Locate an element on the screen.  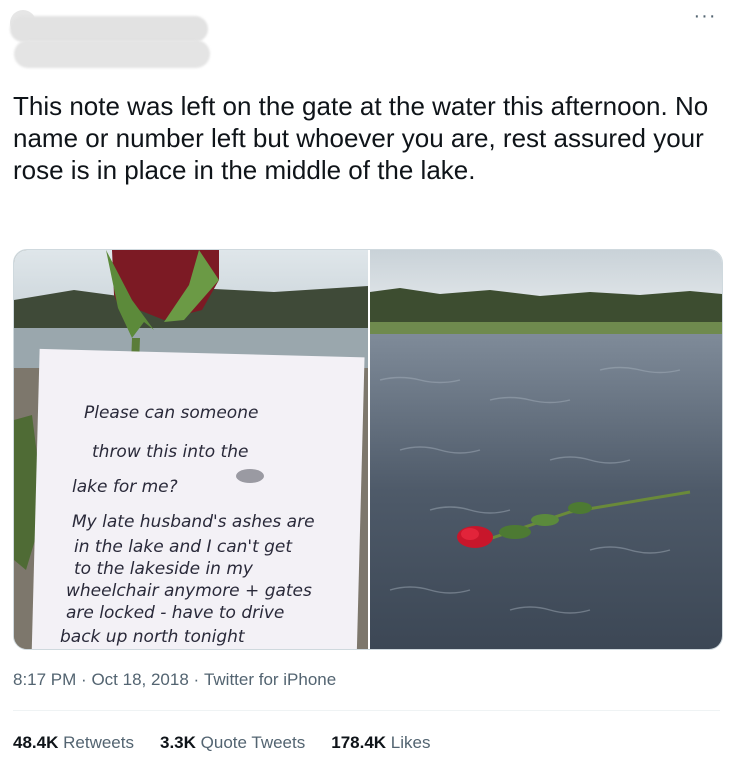
quotes-count: 3.3K is located at coordinates (177, 742).